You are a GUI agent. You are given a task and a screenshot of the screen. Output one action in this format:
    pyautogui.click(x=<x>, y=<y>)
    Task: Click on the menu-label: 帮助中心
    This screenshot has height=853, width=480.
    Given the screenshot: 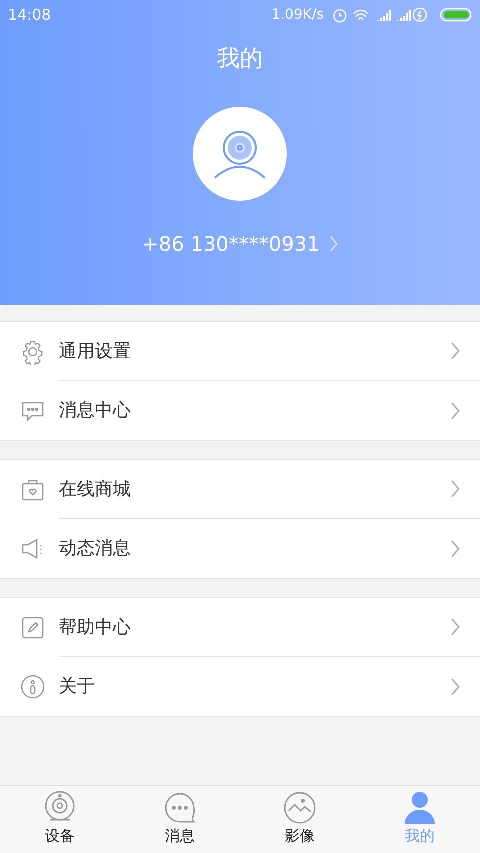 What is the action you would take?
    pyautogui.click(x=95, y=628)
    